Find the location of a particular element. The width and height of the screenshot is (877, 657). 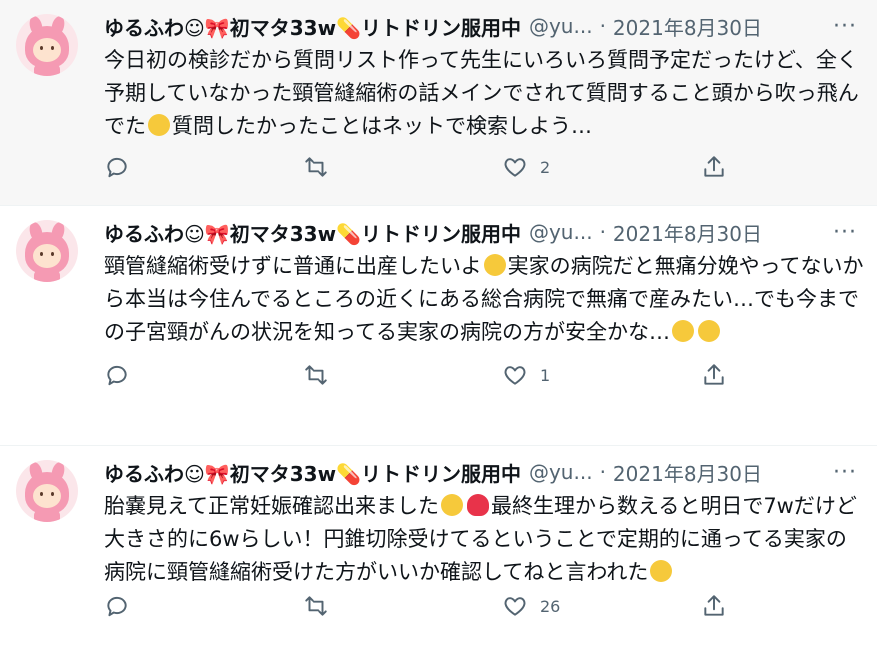

sweat-smile-emoji is located at coordinates (159, 125).